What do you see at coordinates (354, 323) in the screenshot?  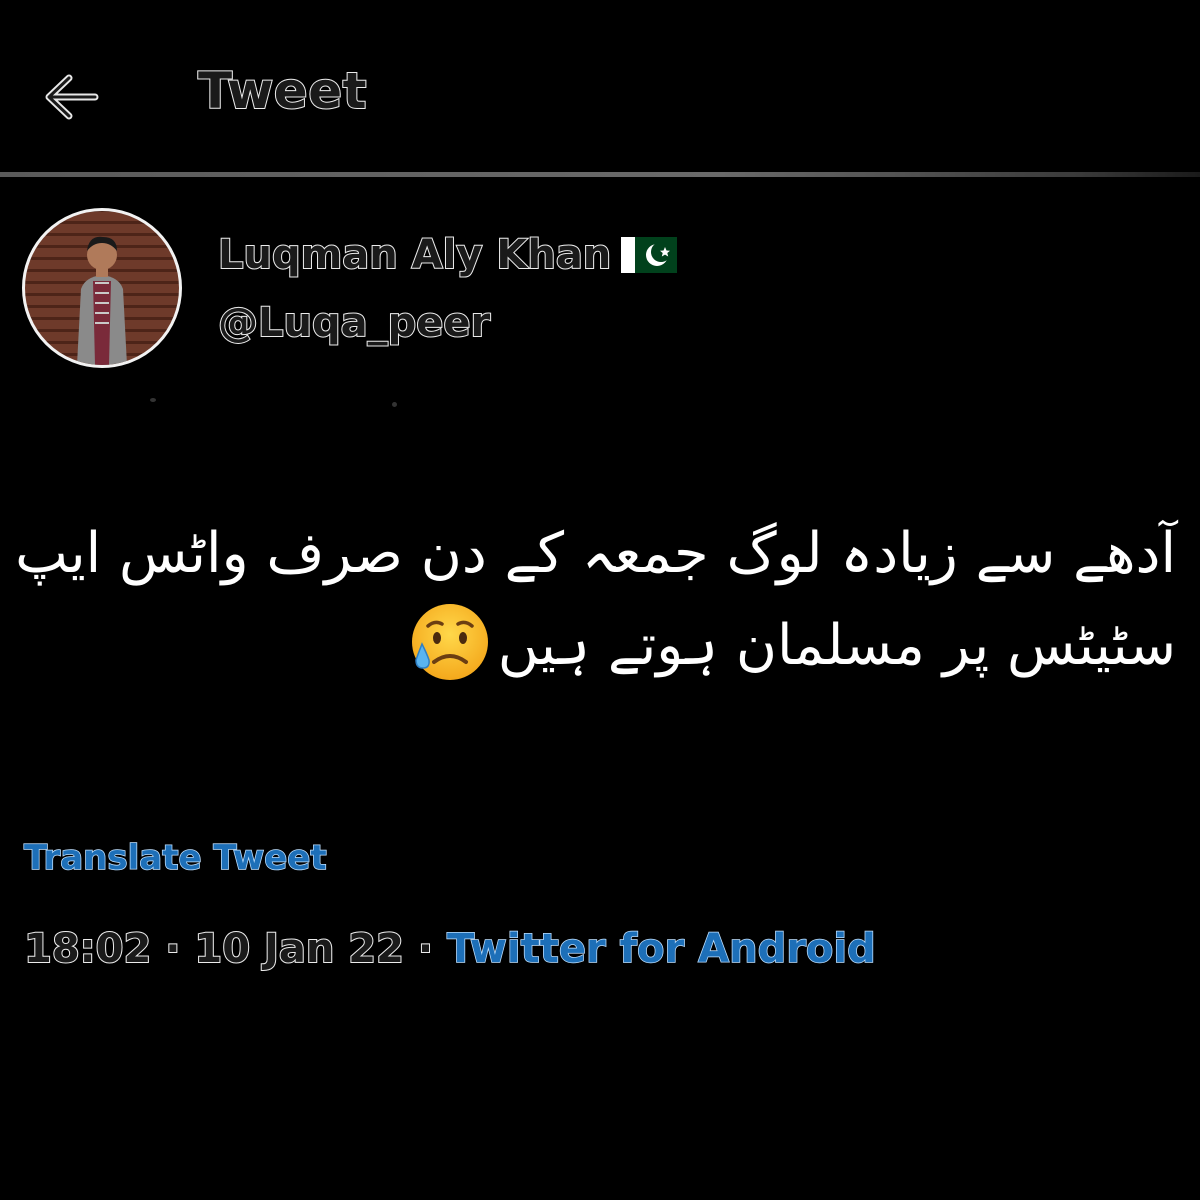 I see `author-handle: @Luqa_peer` at bounding box center [354, 323].